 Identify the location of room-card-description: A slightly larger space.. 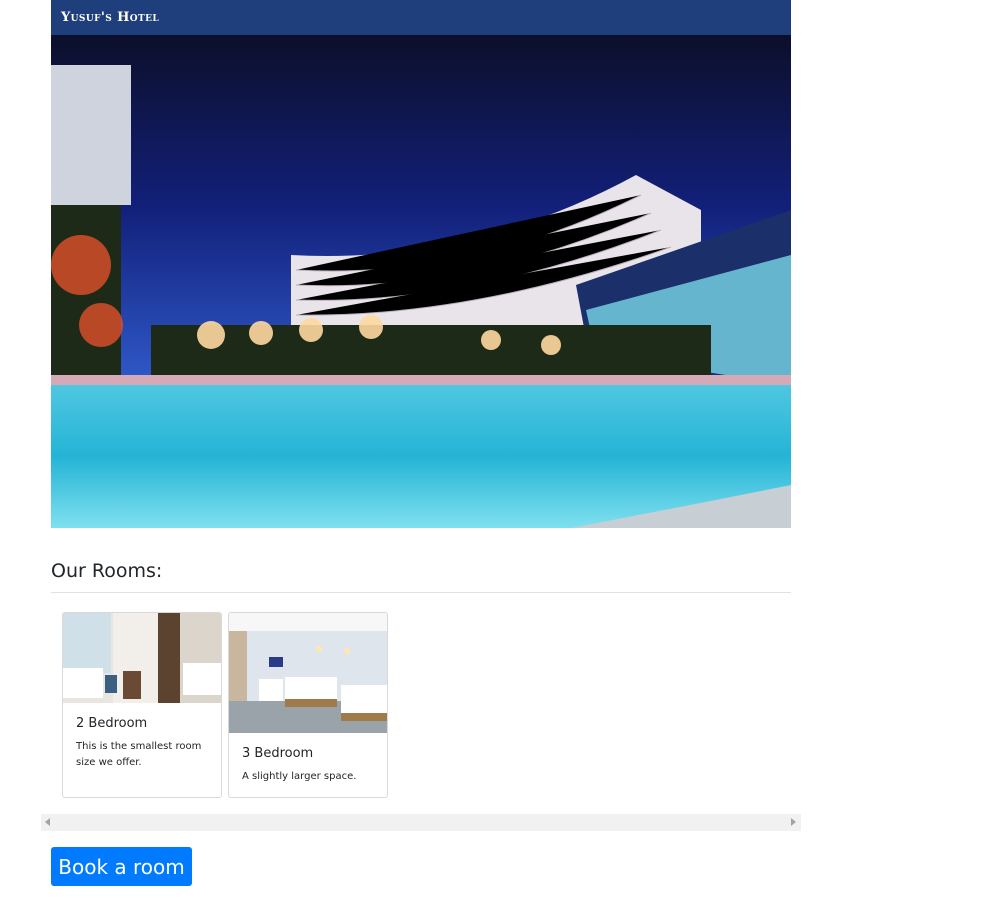
(299, 776).